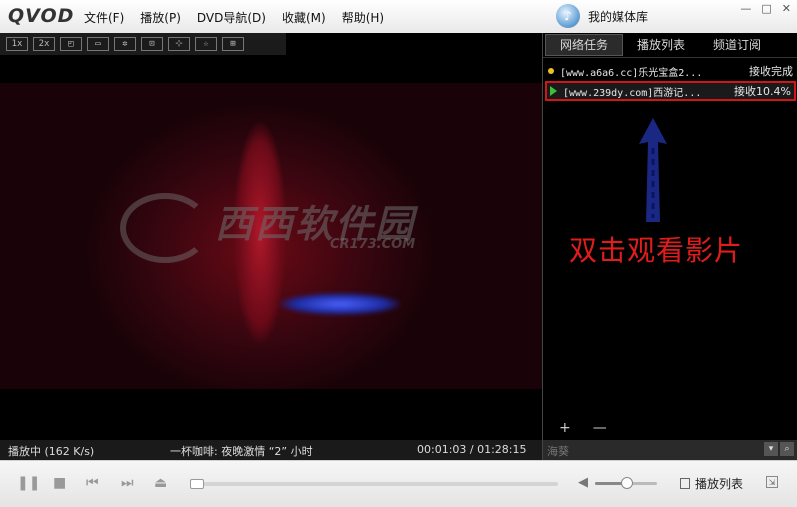 The height and width of the screenshot is (507, 797). What do you see at coordinates (771, 449) in the screenshot?
I see `search-dropdown-icon: ▾` at bounding box center [771, 449].